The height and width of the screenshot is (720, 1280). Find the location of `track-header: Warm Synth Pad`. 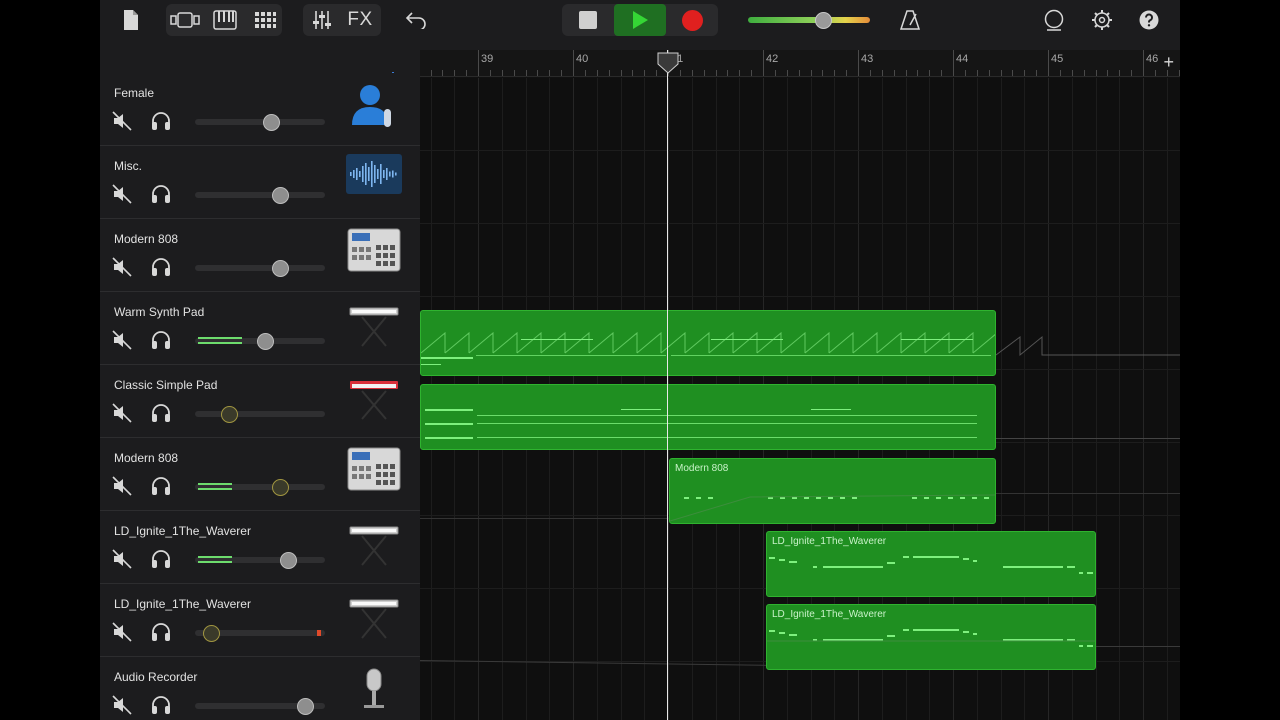

track-header: Warm Synth Pad is located at coordinates (260, 328).